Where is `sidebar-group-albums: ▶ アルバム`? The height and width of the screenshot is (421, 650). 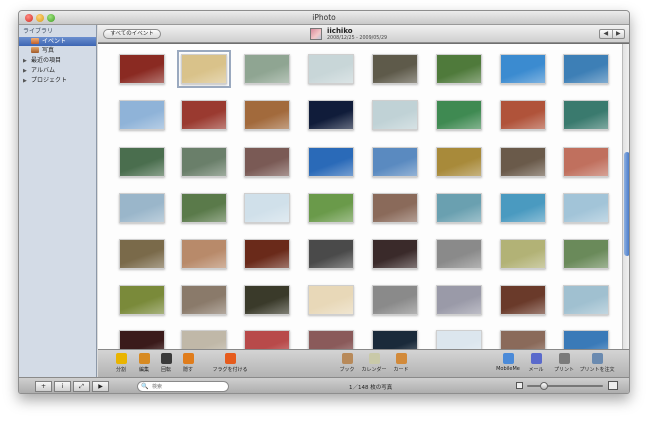
sidebar-group-albums: ▶ アルバム is located at coordinates (57, 70).